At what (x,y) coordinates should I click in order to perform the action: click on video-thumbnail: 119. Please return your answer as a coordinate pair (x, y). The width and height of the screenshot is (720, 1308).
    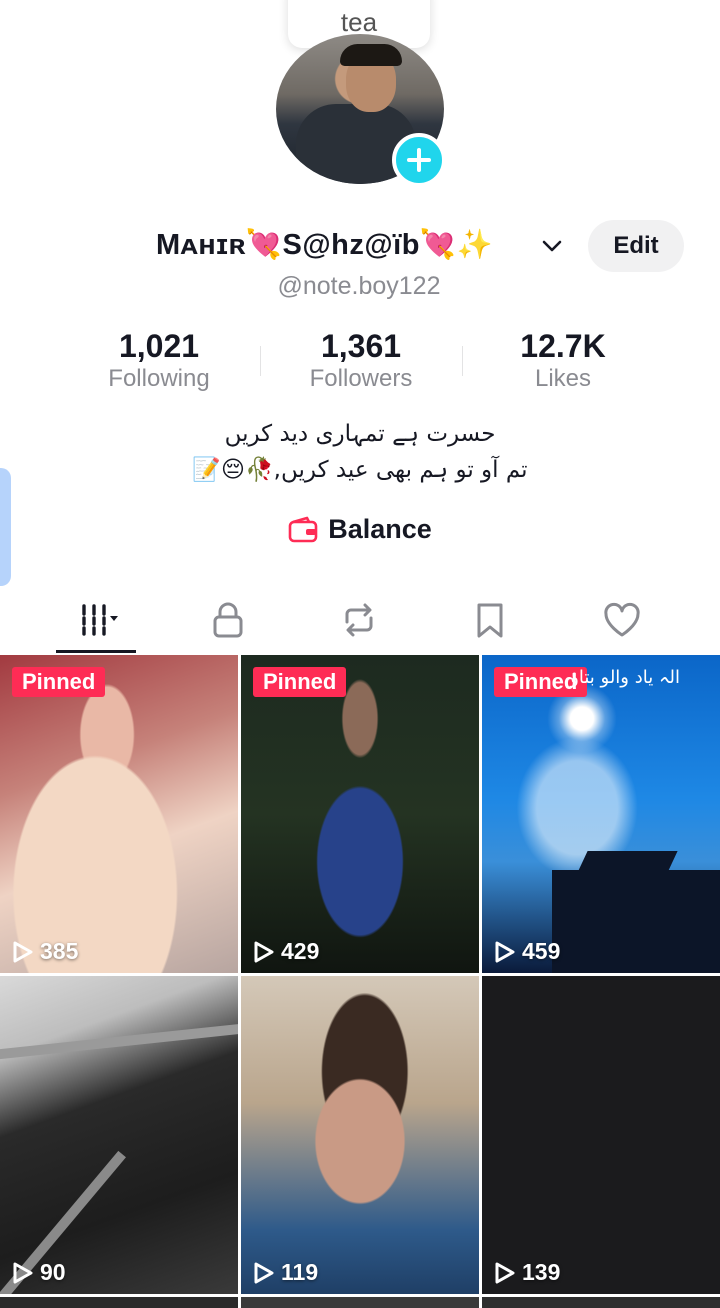
    Looking at the image, I should click on (360, 1135).